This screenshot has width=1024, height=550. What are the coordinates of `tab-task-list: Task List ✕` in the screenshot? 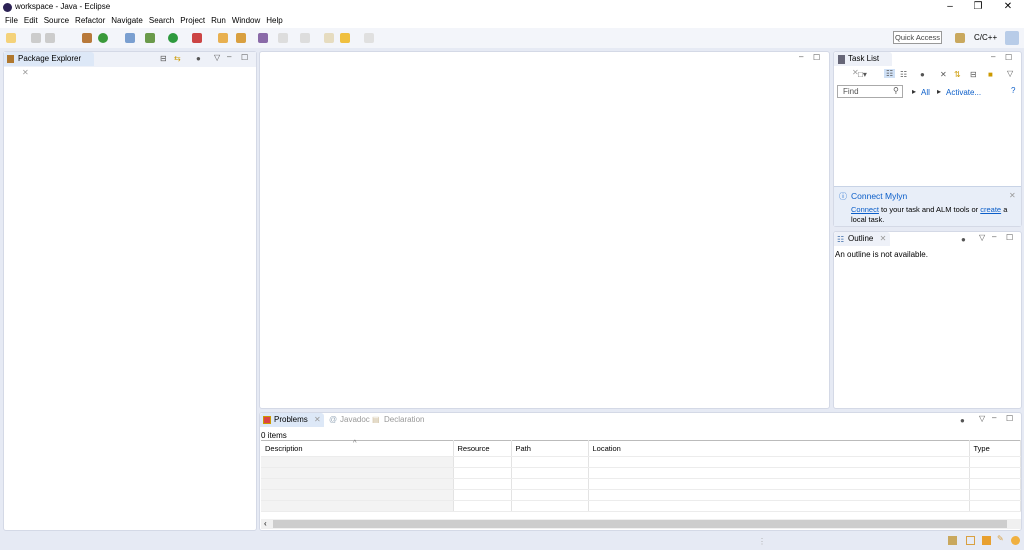 It's located at (863, 64).